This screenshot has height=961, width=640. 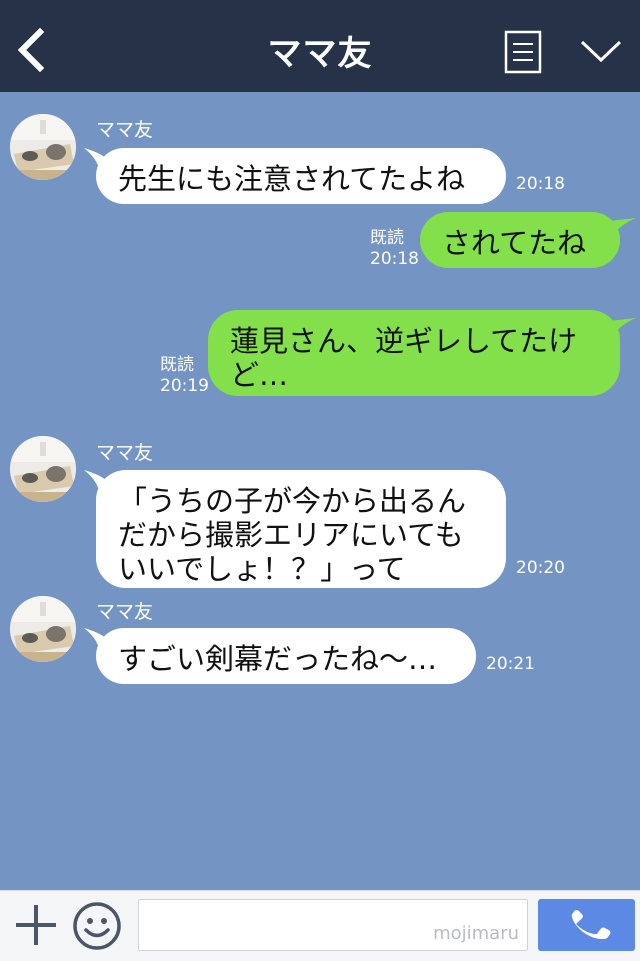 I want to click on list-icon, so click(x=523, y=52).